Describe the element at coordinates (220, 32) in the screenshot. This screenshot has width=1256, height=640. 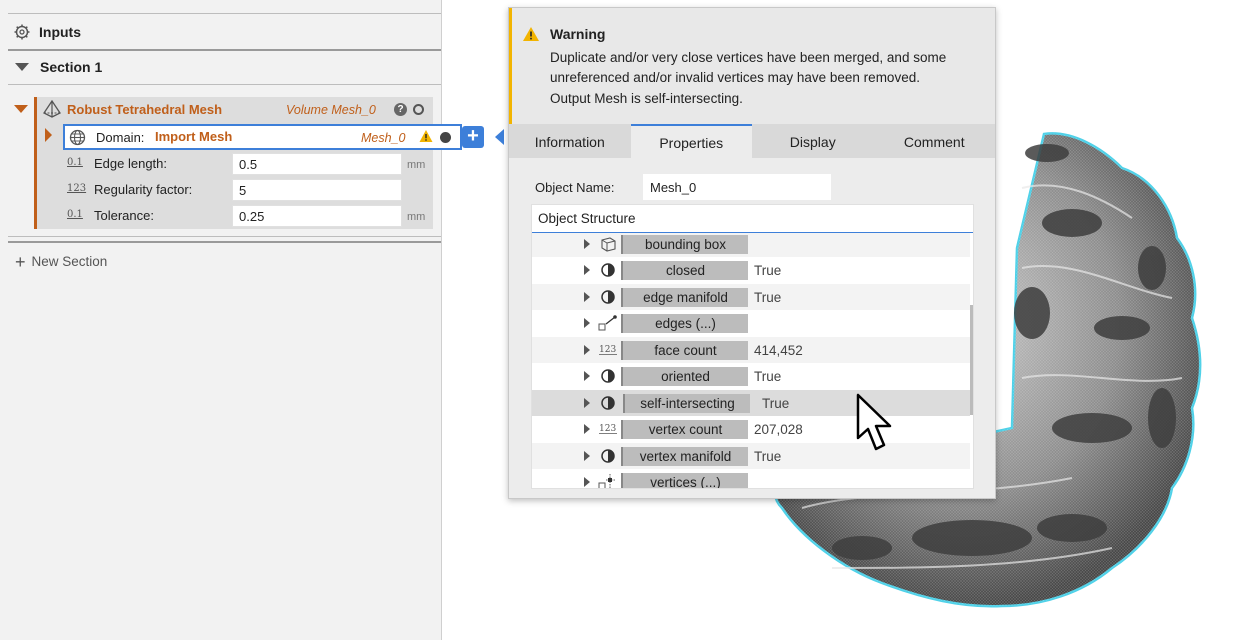
I see `inputs-header: Inputs` at that location.